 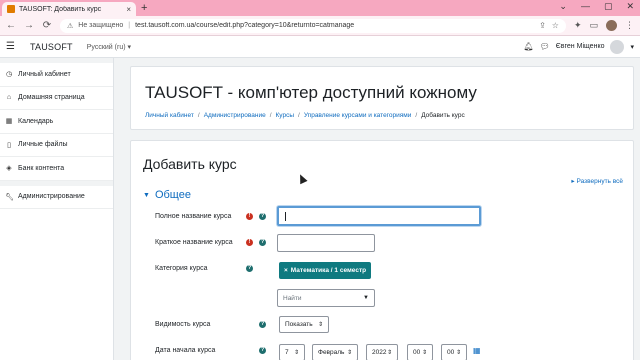 What do you see at coordinates (326, 298) in the screenshot?
I see `category-search-select: Найти ▼` at bounding box center [326, 298].